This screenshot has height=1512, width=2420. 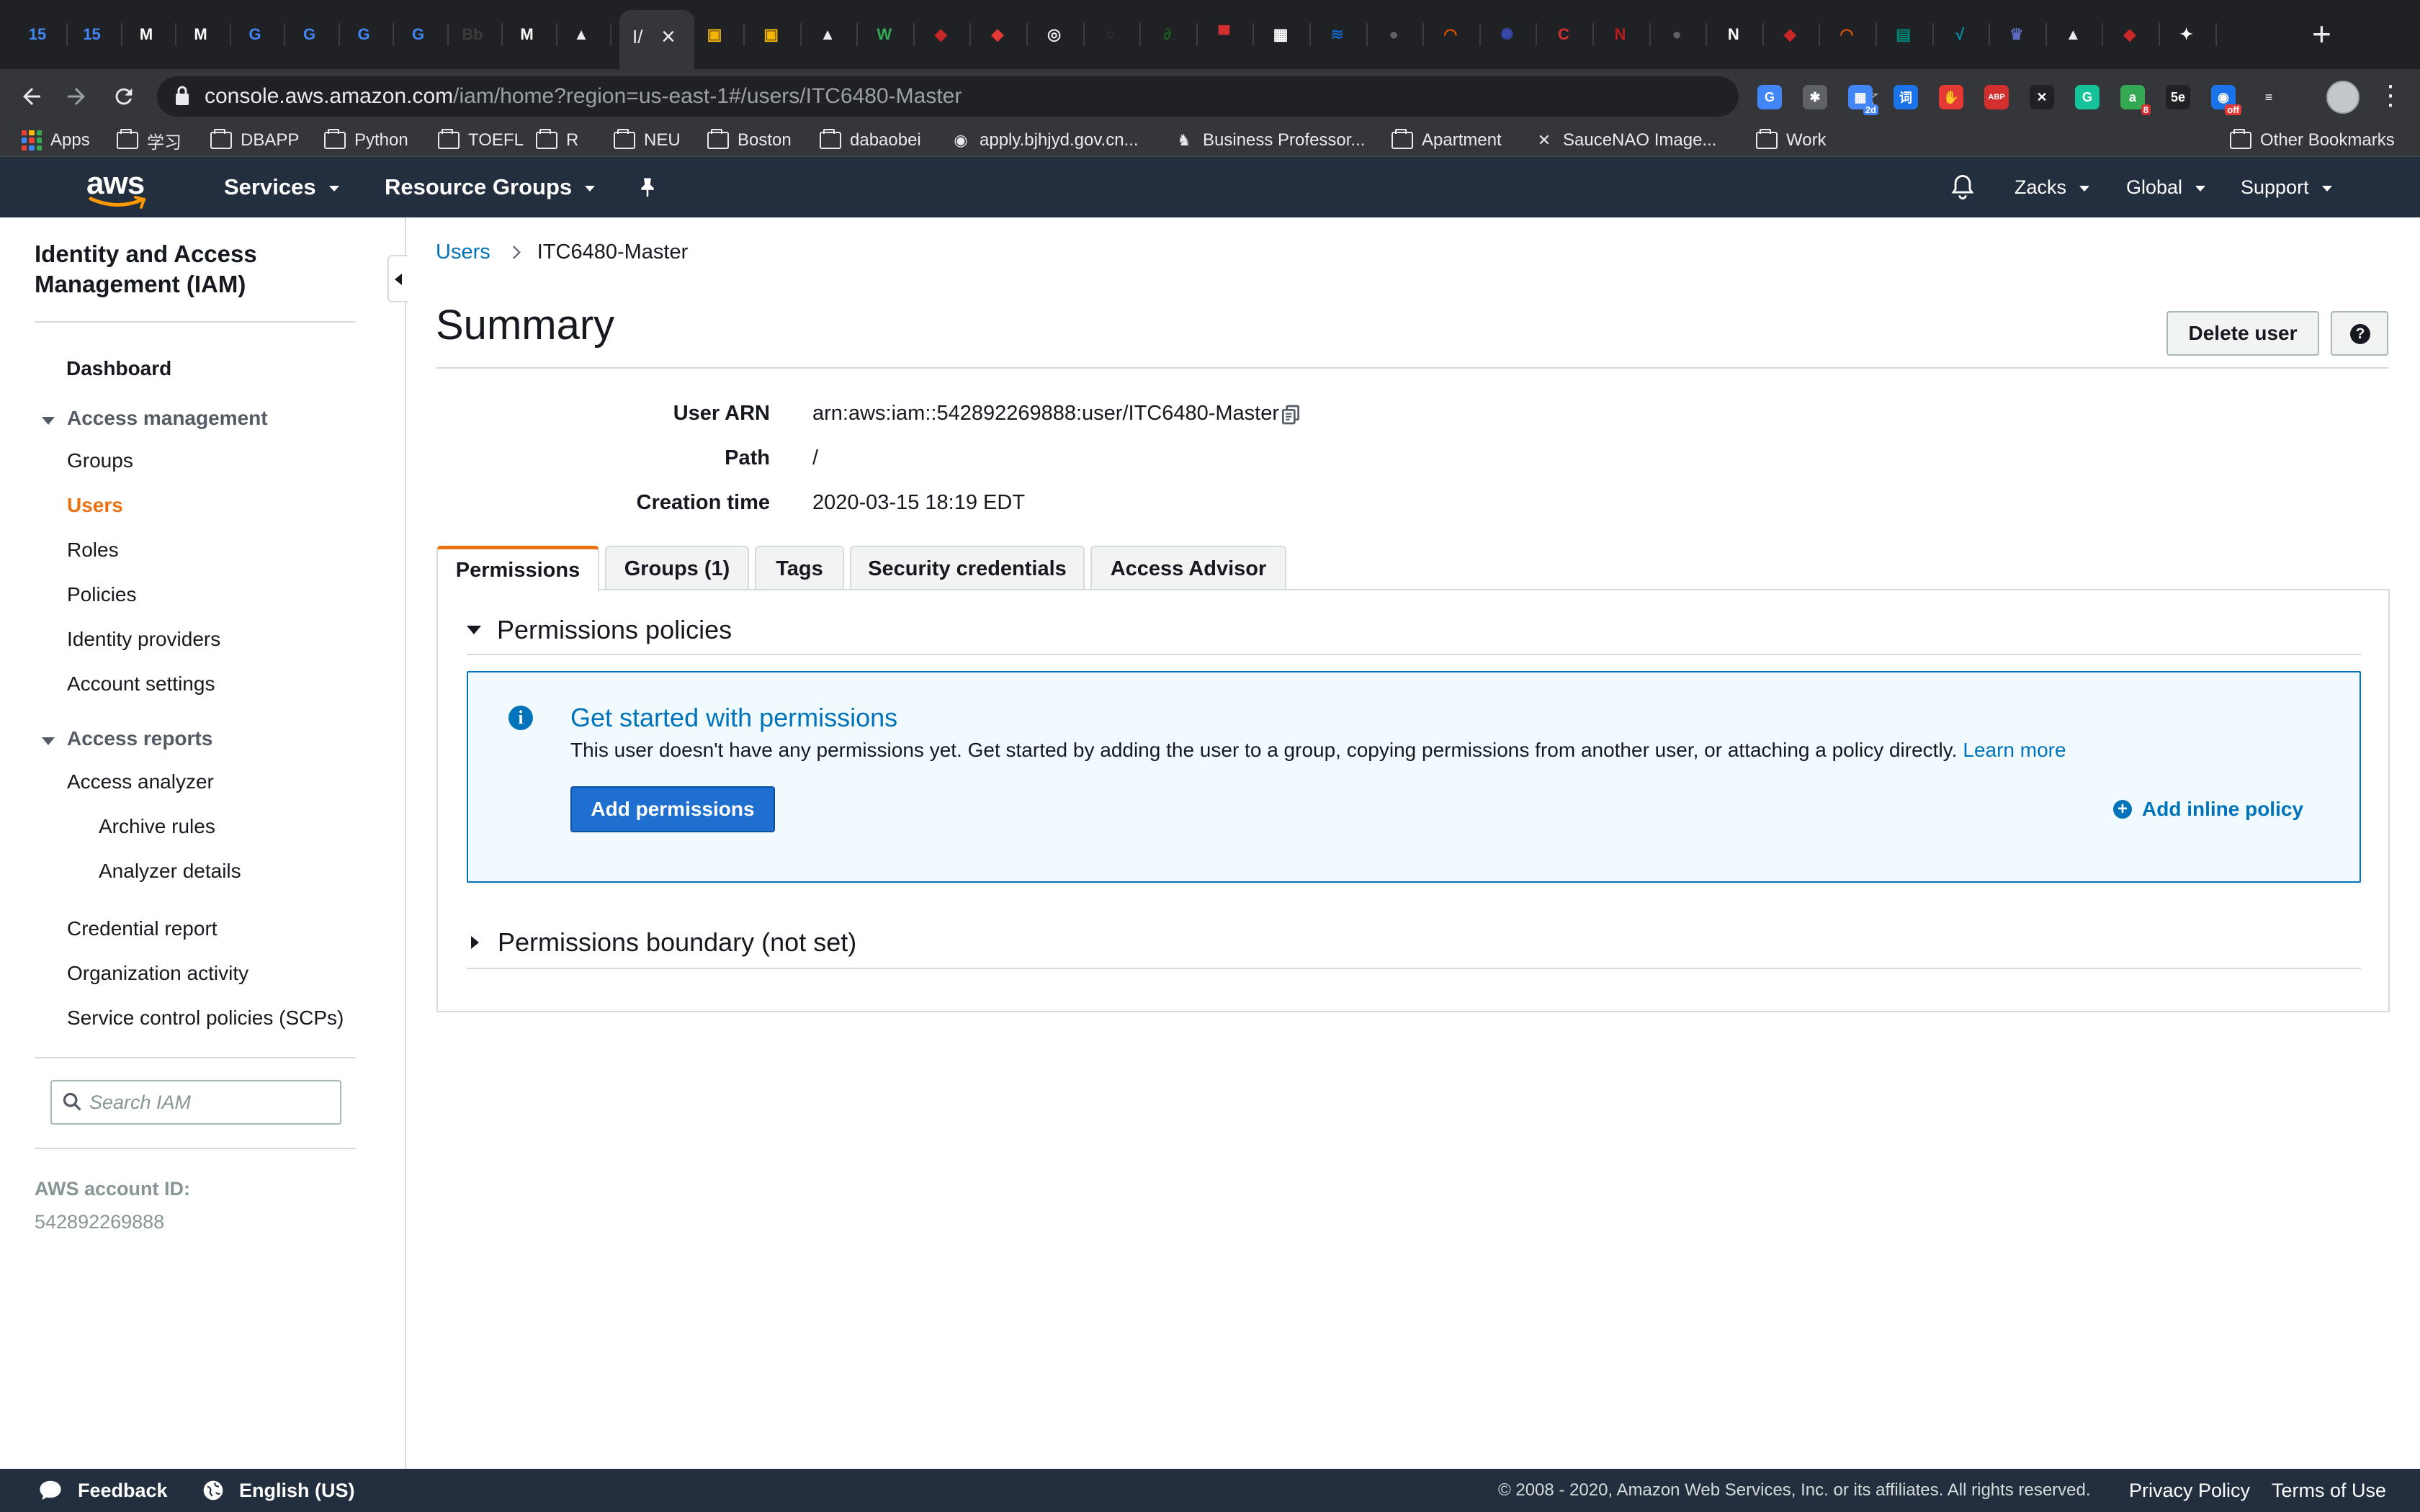 I want to click on pin-icon, so click(x=647, y=187).